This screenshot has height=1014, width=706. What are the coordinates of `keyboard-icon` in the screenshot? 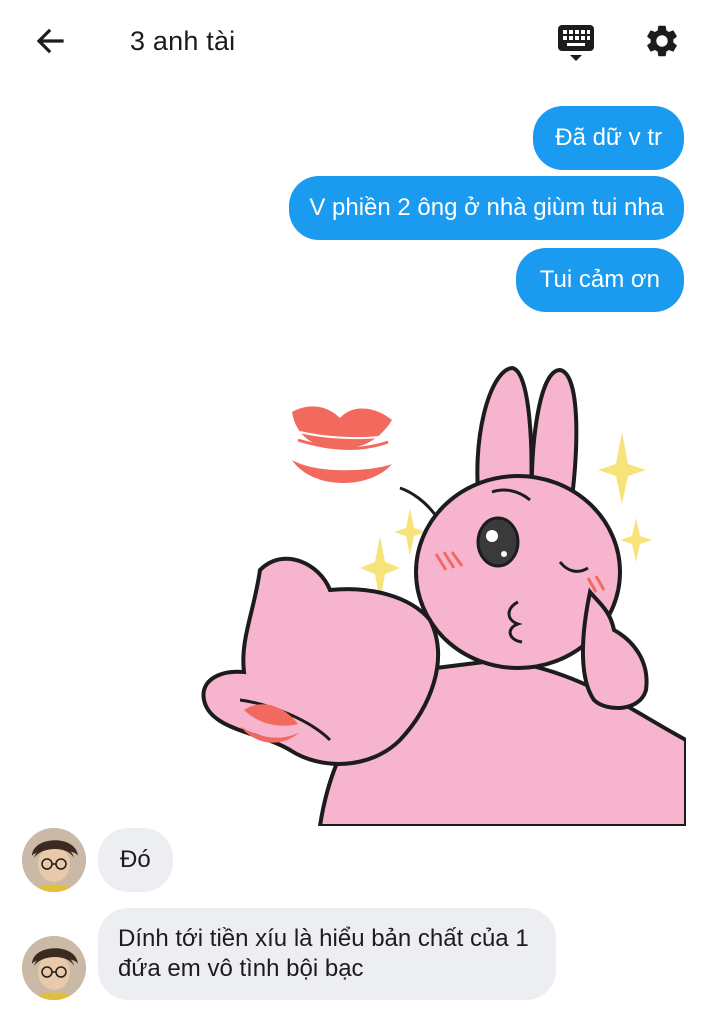 It's located at (576, 43).